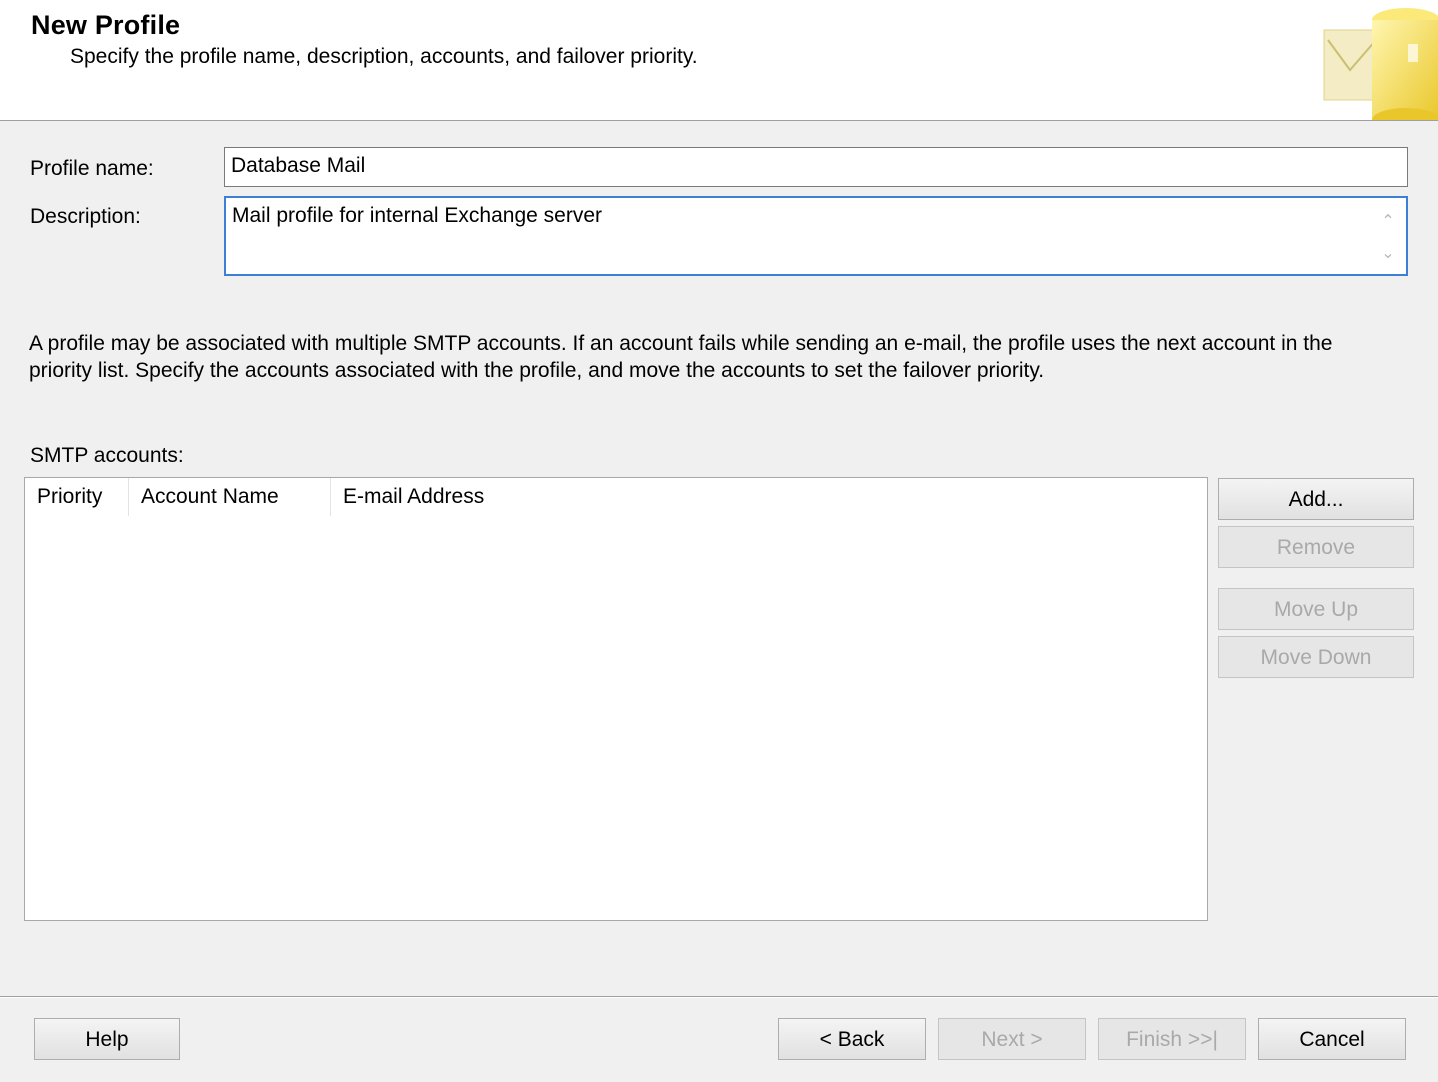 The height and width of the screenshot is (1082, 1438). Describe the element at coordinates (1012, 1039) in the screenshot. I see `next-button: Next >` at that location.